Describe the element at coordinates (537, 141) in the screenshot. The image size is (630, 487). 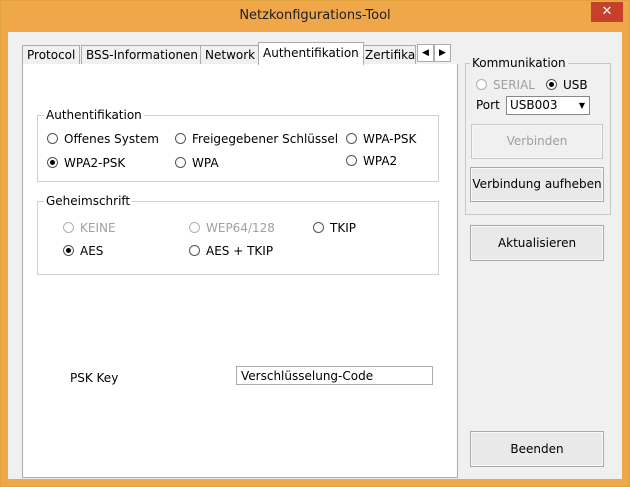
I see `connect-button: Verbinden` at that location.